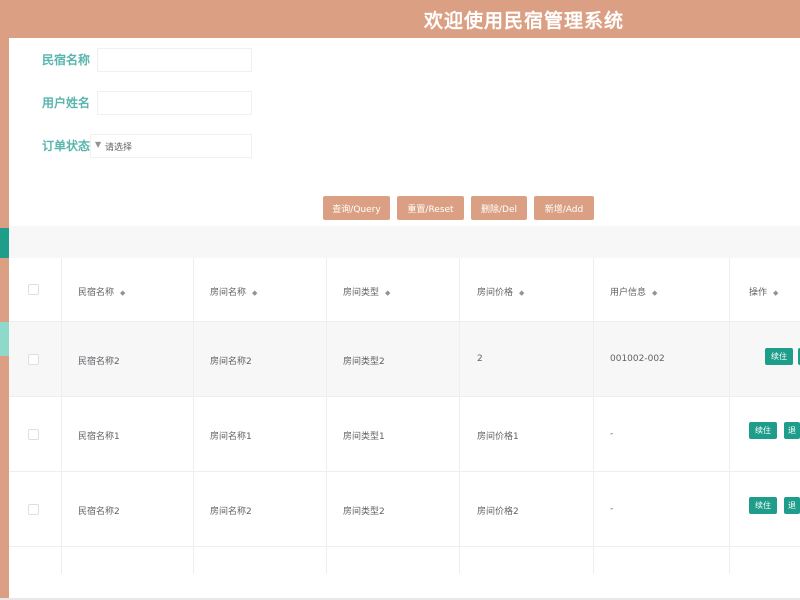  I want to click on select-all-checkbox, so click(33, 289).